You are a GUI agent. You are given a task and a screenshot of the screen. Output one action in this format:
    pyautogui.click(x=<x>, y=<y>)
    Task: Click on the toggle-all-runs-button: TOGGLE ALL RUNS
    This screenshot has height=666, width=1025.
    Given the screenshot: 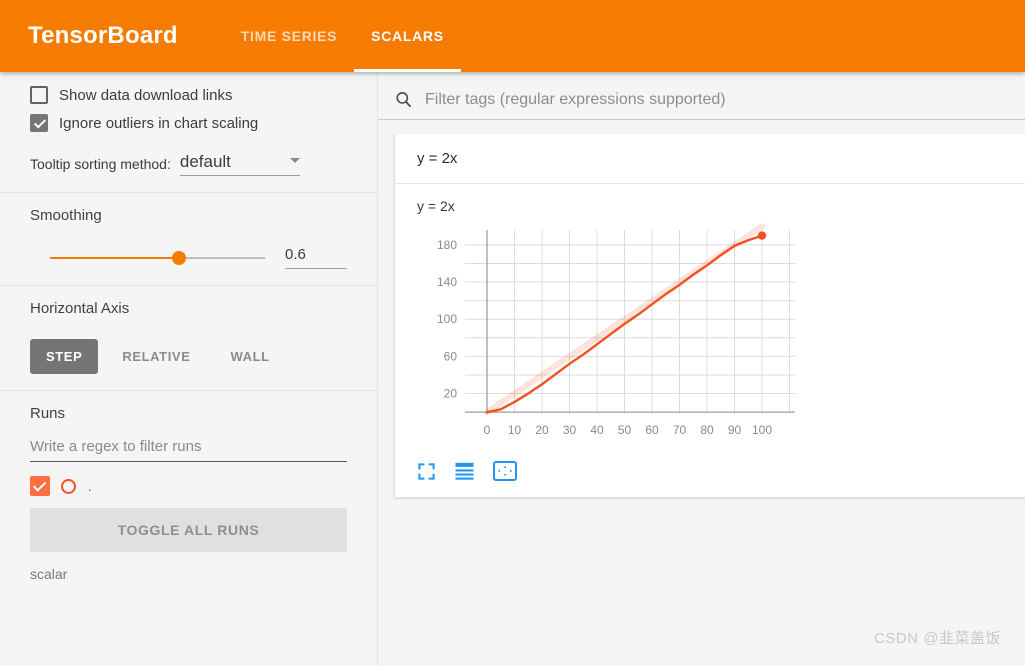 What is the action you would take?
    pyautogui.click(x=188, y=530)
    